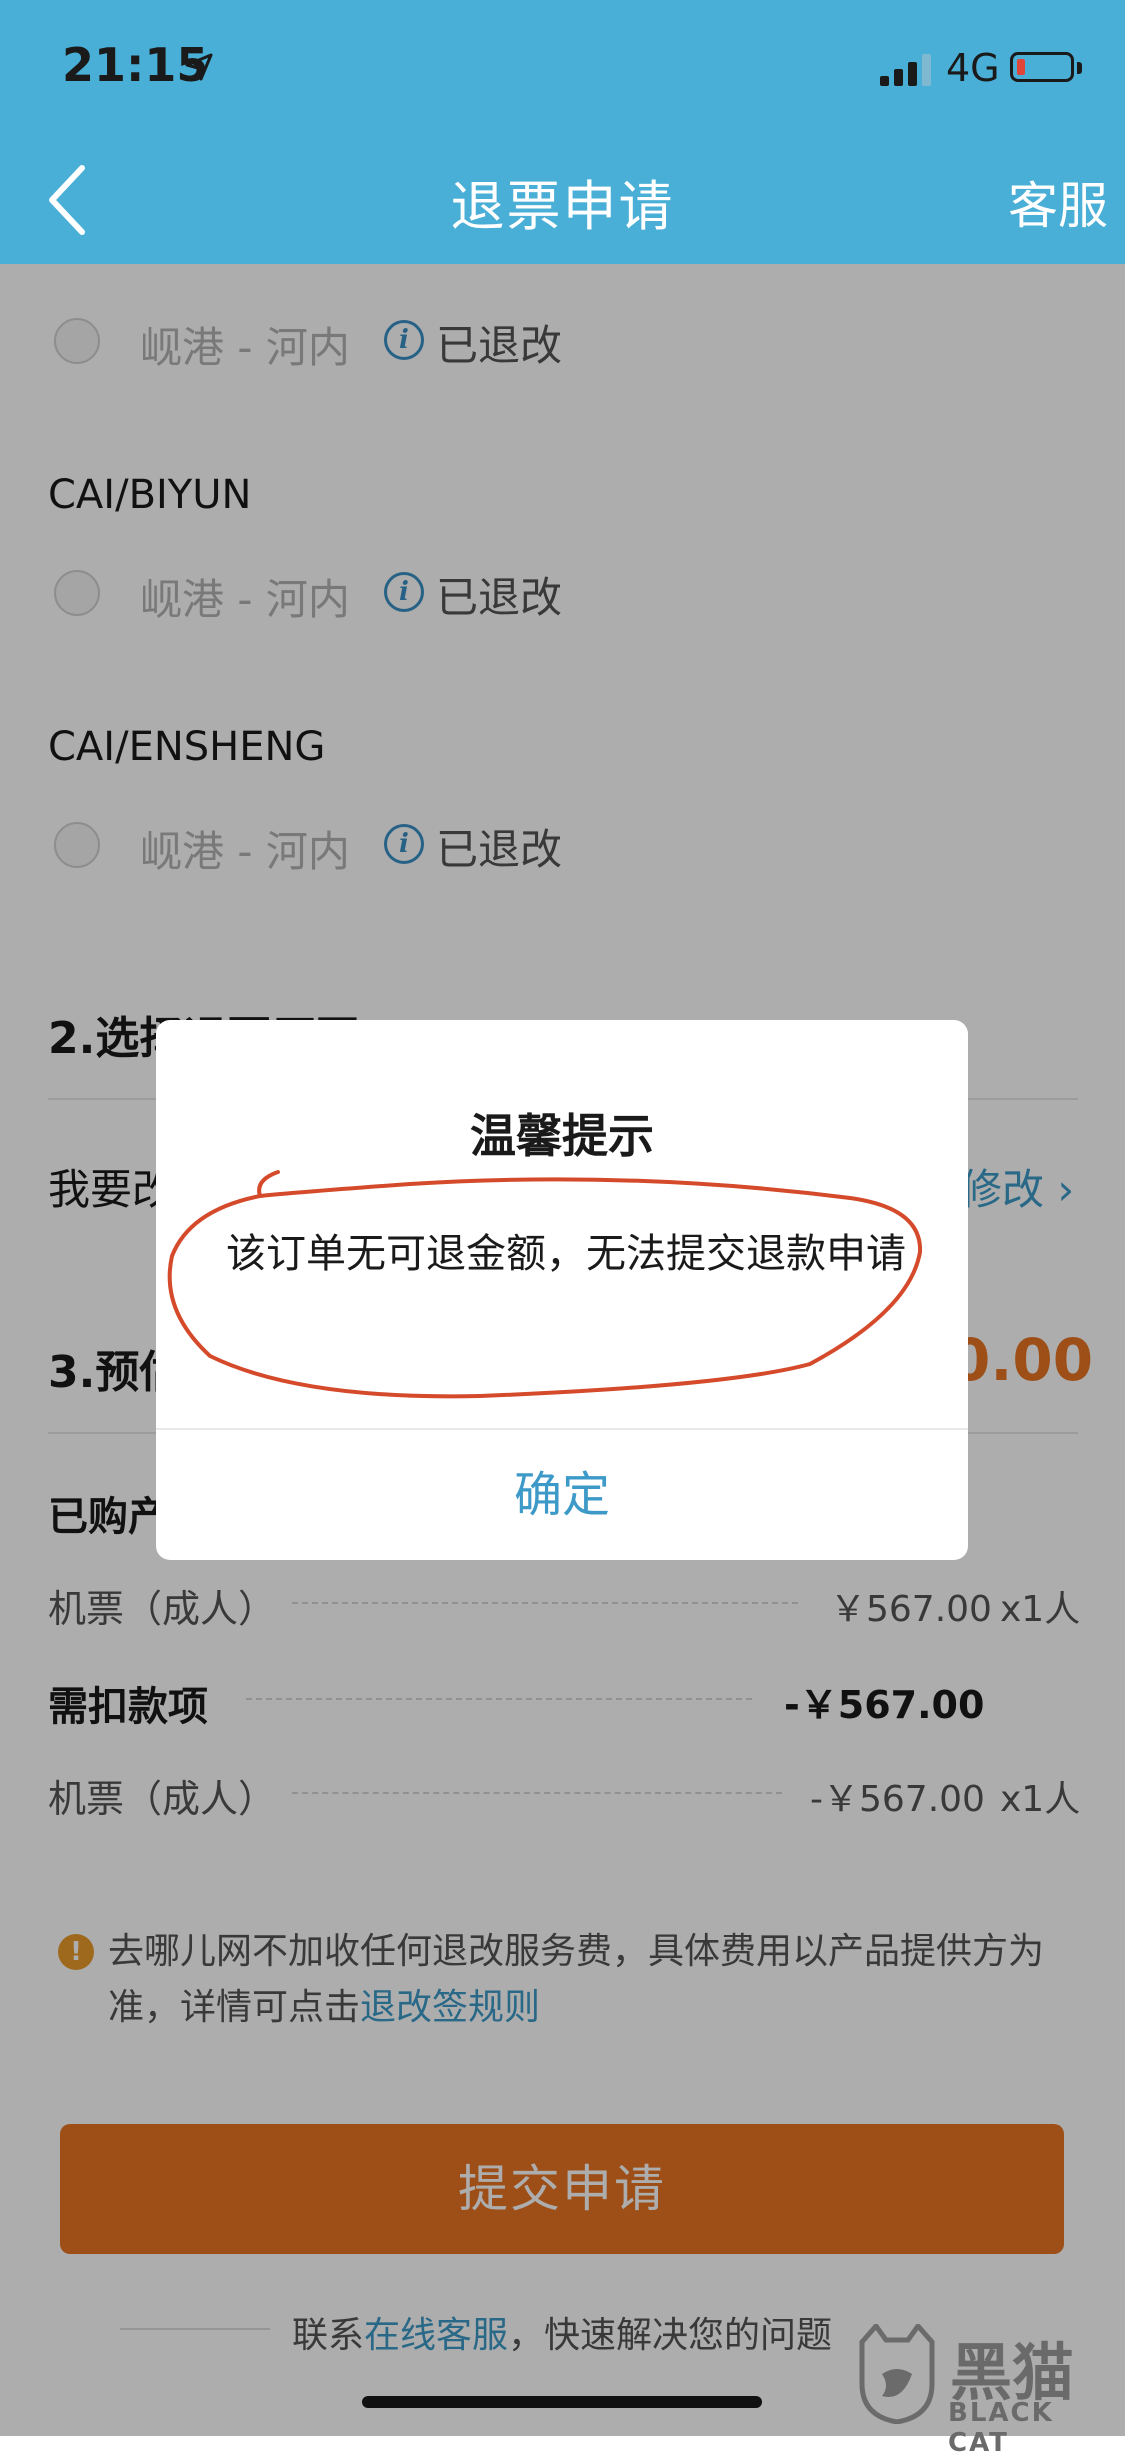  What do you see at coordinates (1058, 202) in the screenshot?
I see `customer-service-button: 客服` at bounding box center [1058, 202].